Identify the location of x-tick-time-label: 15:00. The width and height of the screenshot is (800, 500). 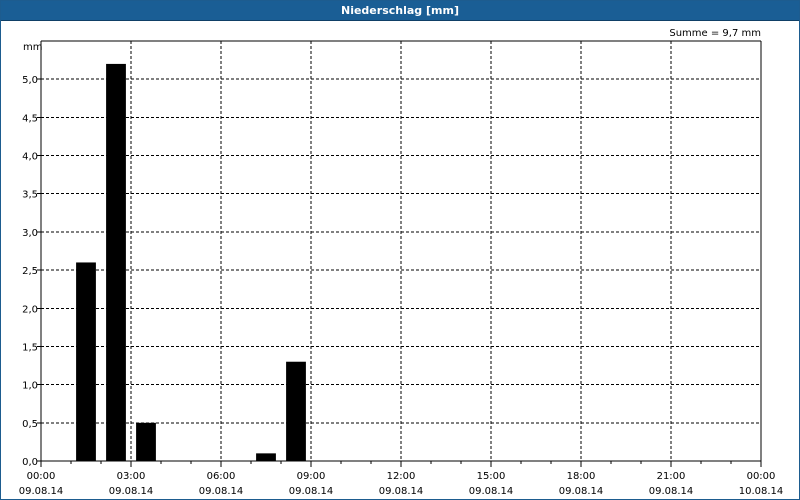
(491, 476).